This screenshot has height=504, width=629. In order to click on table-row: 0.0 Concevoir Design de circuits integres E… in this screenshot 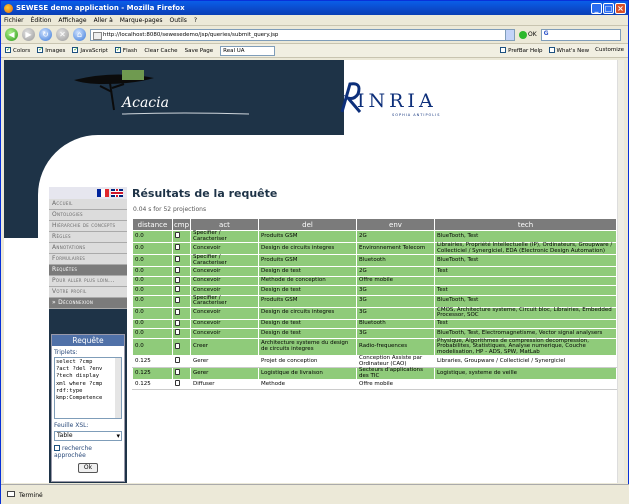, I will do `click(374, 248)`.